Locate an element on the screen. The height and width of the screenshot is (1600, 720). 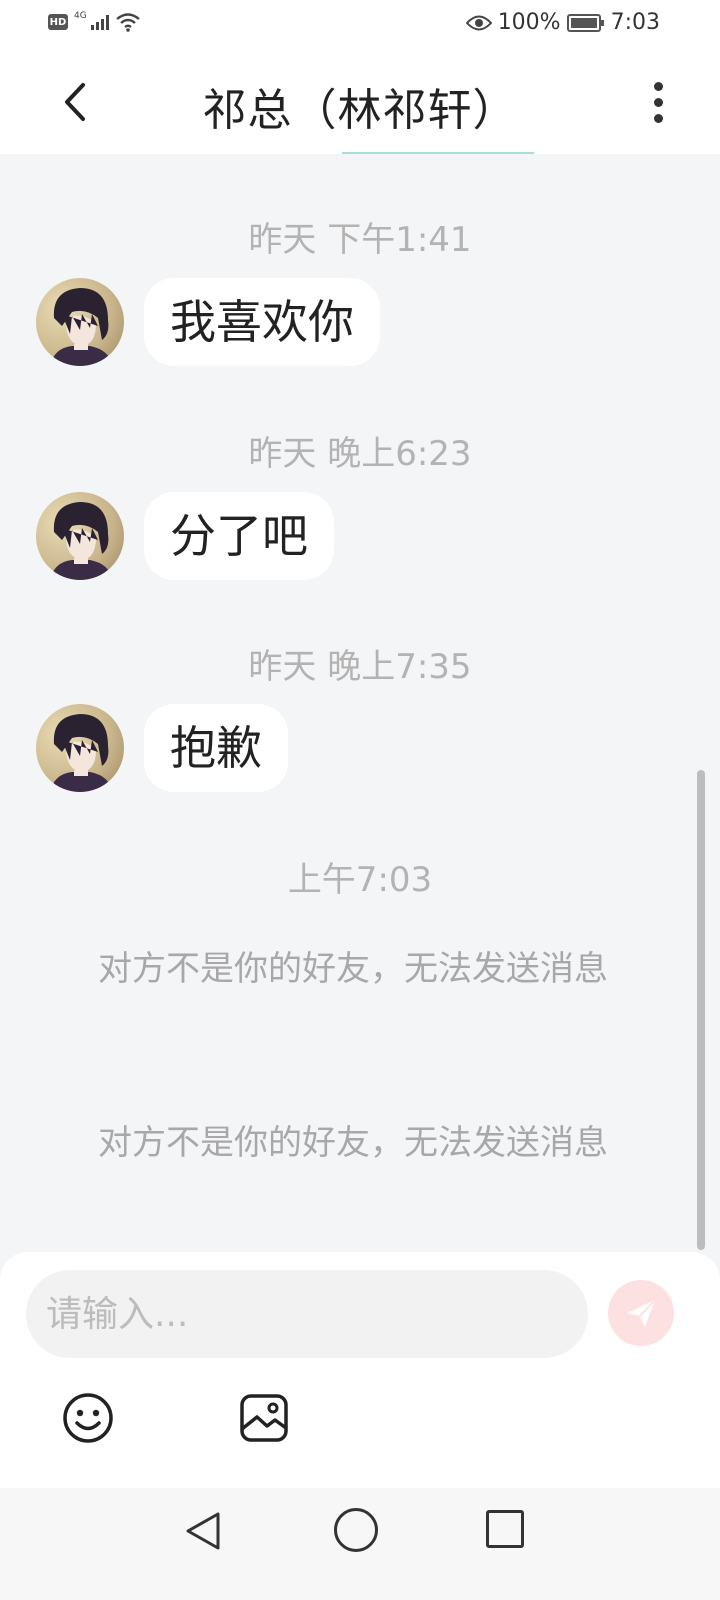
signal-icon is located at coordinates (99, 22).